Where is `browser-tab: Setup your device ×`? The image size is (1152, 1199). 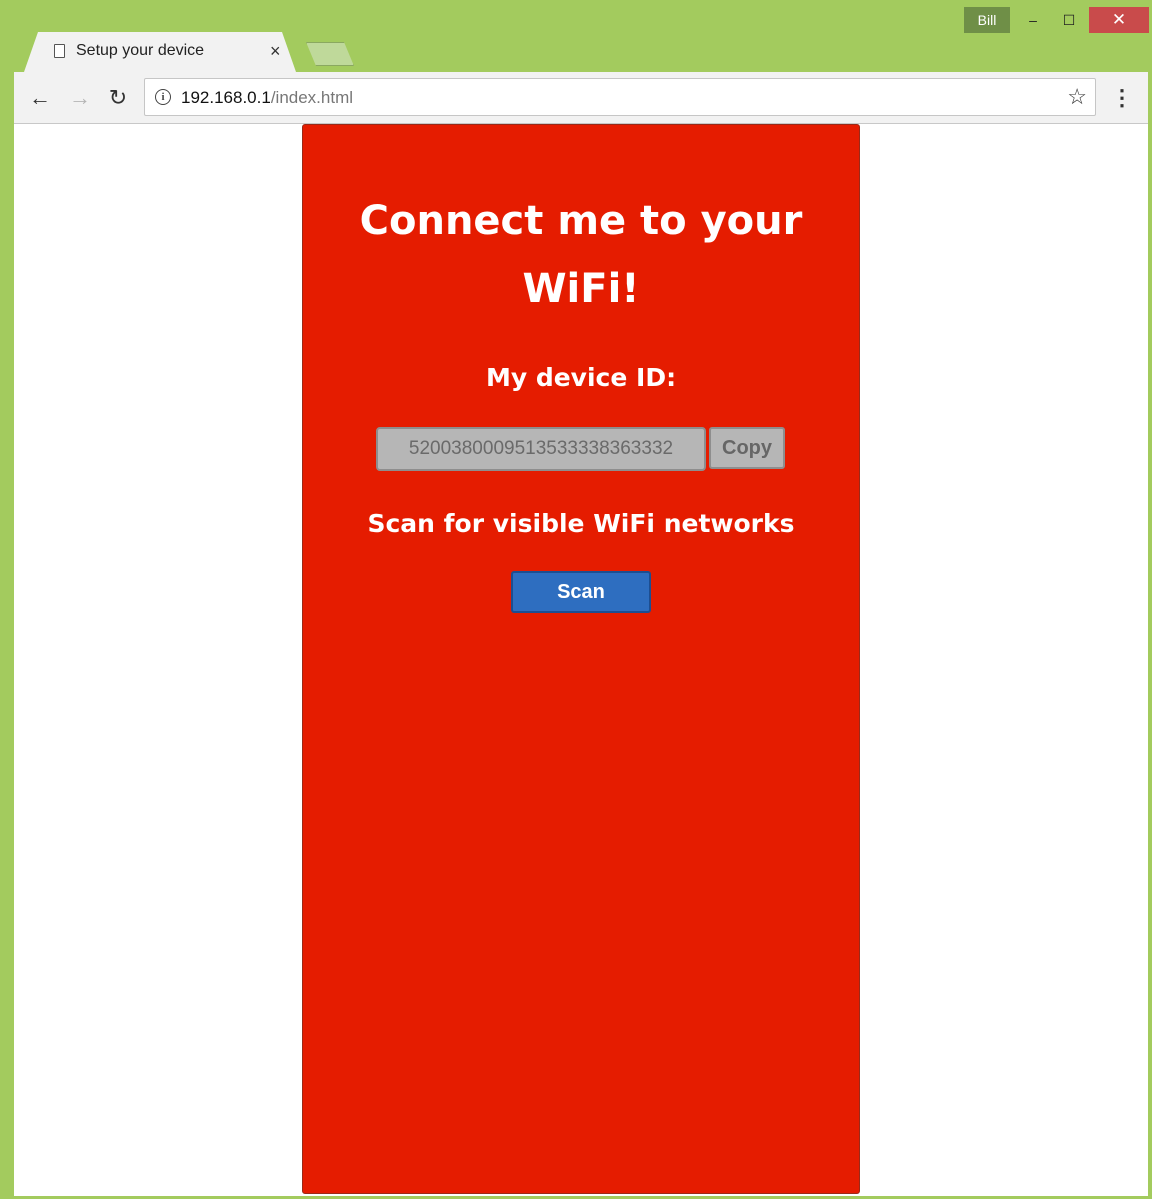 browser-tab: Setup your device × is located at coordinates (160, 52).